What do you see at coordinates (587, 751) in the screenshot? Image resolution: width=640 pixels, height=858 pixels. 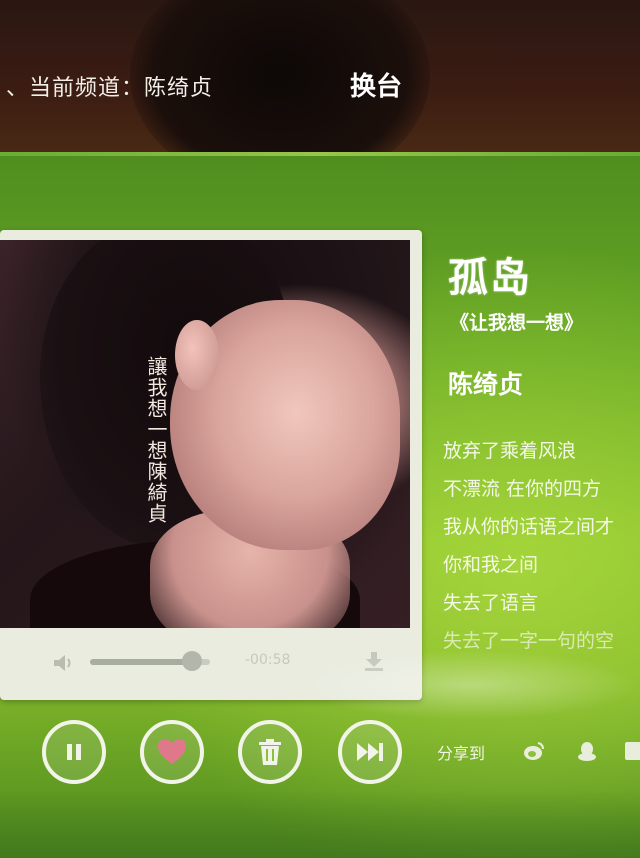 I see `qq-icon` at bounding box center [587, 751].